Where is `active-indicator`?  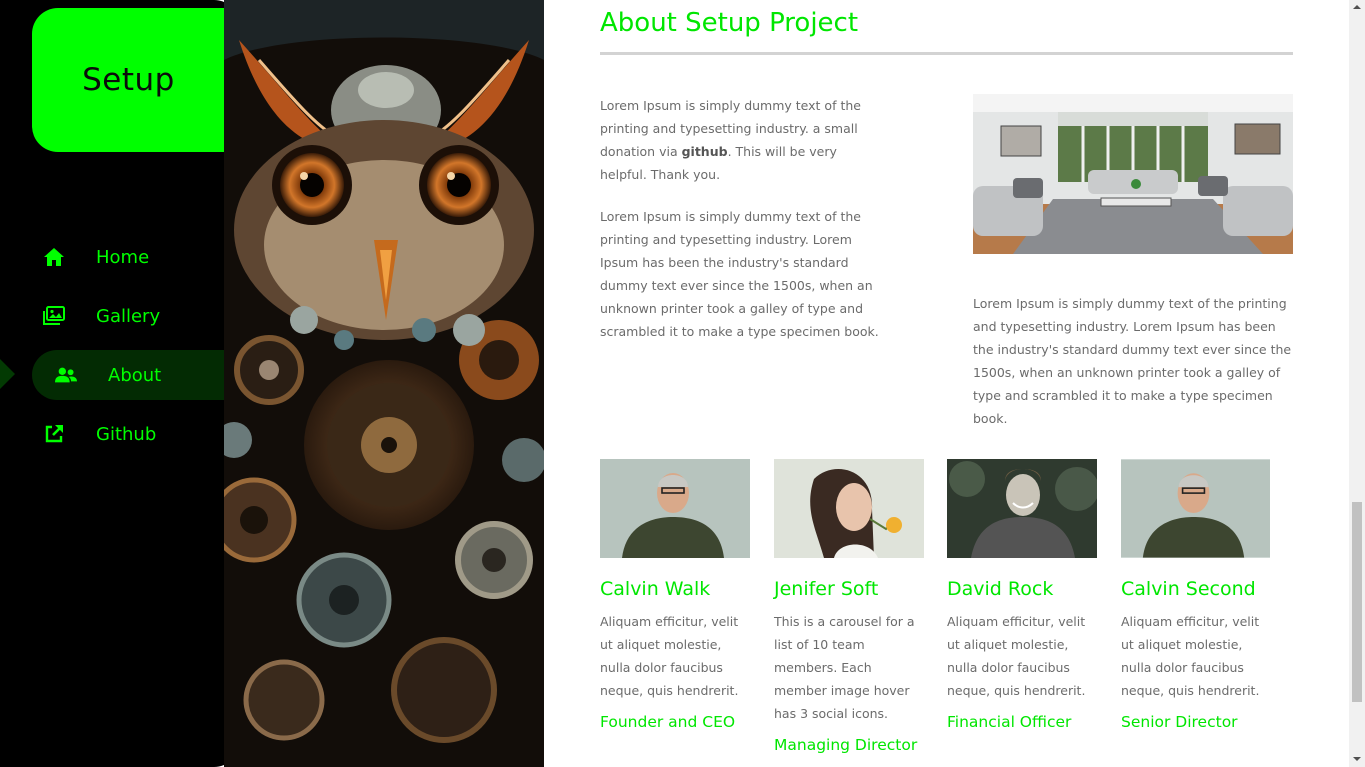
active-indicator is located at coordinates (7, 374).